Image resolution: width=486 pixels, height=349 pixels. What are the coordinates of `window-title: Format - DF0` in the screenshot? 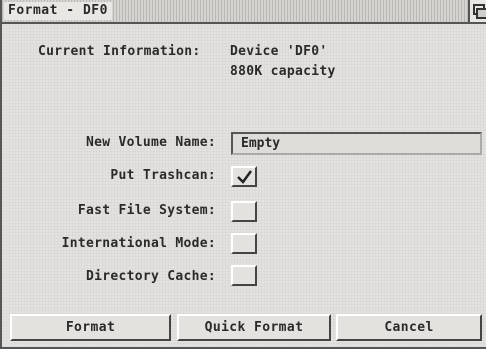 It's located at (58, 11).